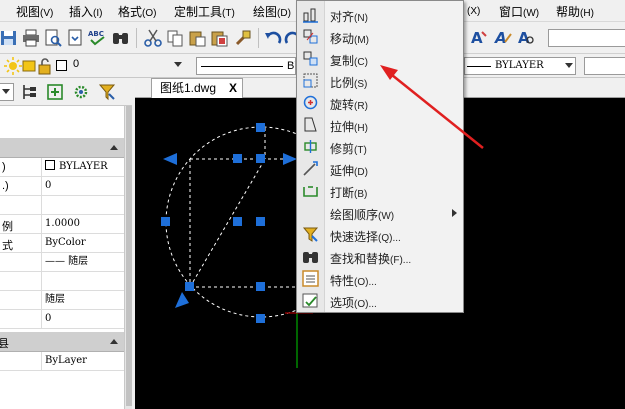  I want to click on menu-item-draw-order: 绘图顺序(W), so click(380, 213).